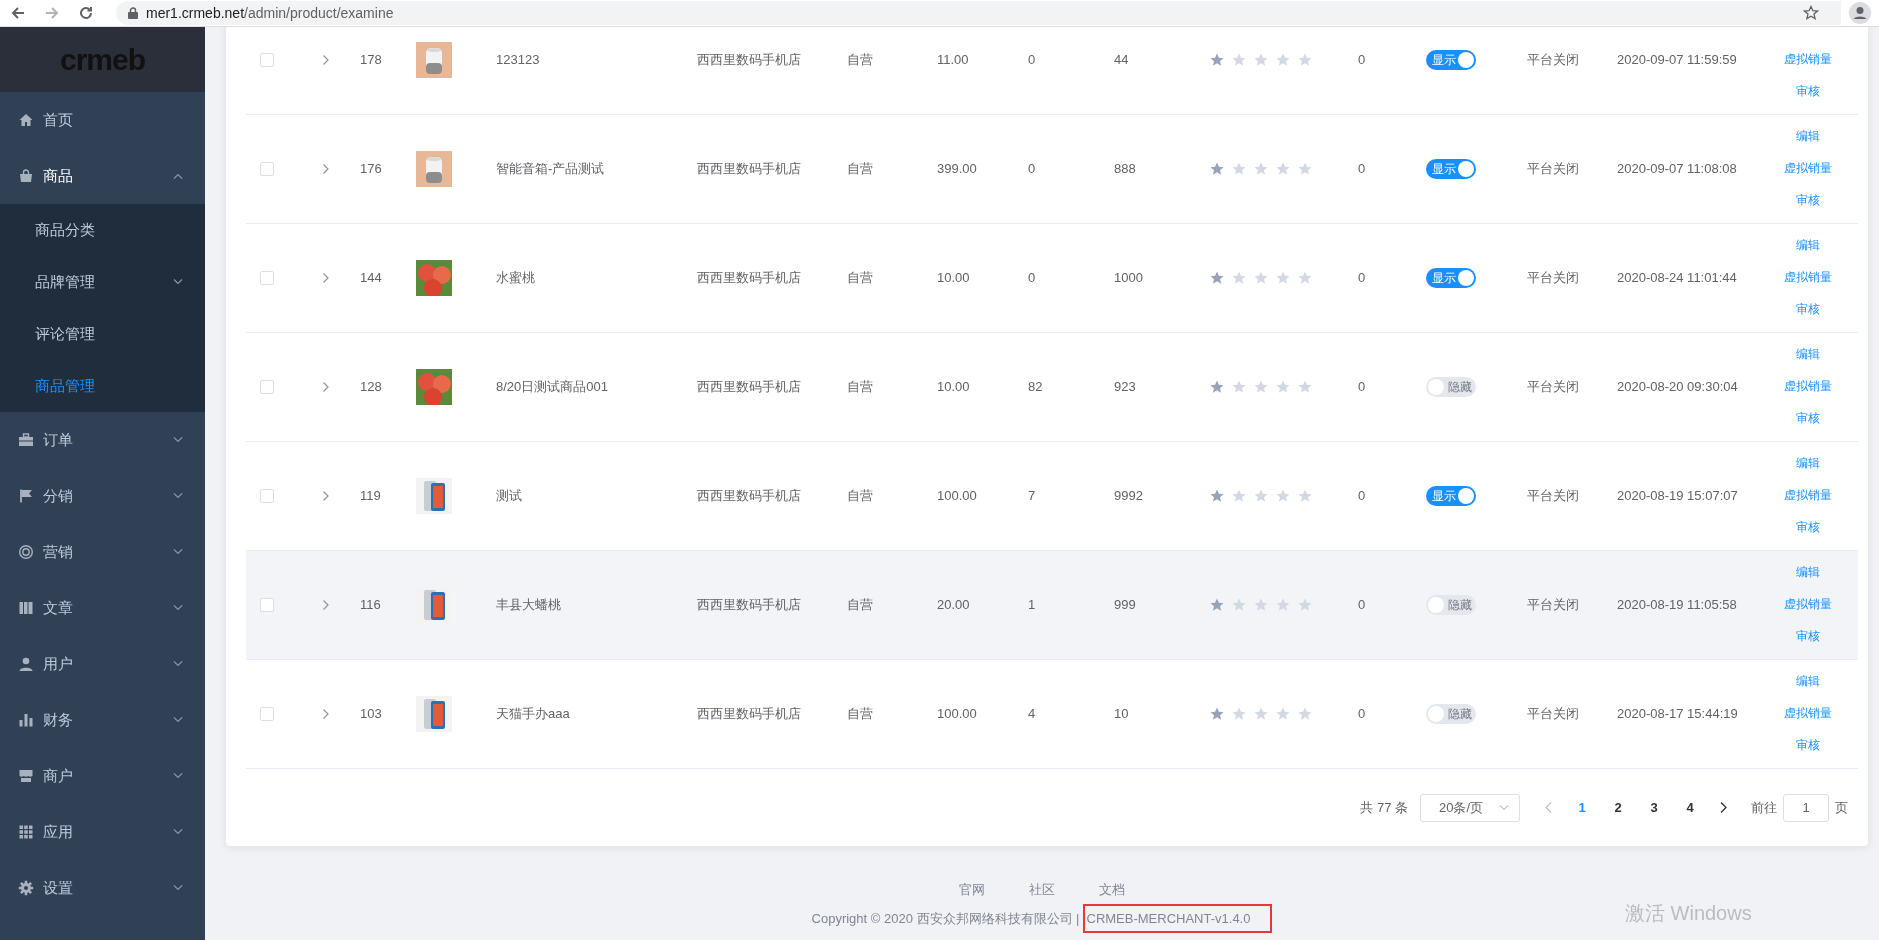  Describe the element at coordinates (102, 664) in the screenshot. I see `sidebar-item: 用户` at that location.